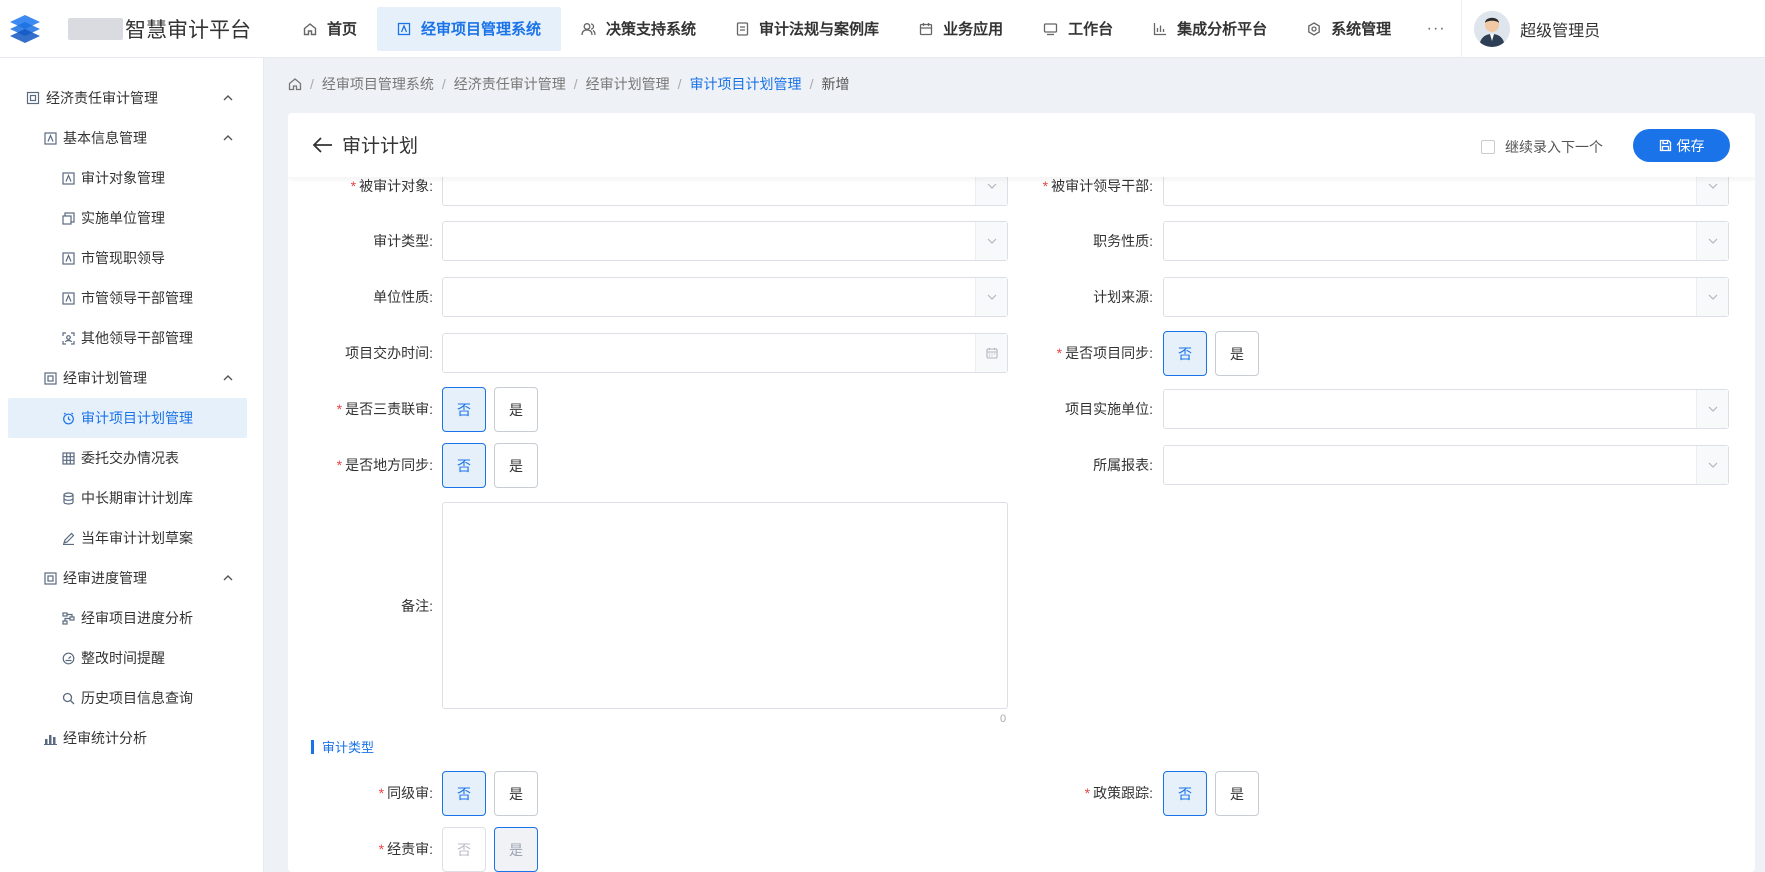  What do you see at coordinates (1446, 297) in the screenshot?
I see `plan-source-select` at bounding box center [1446, 297].